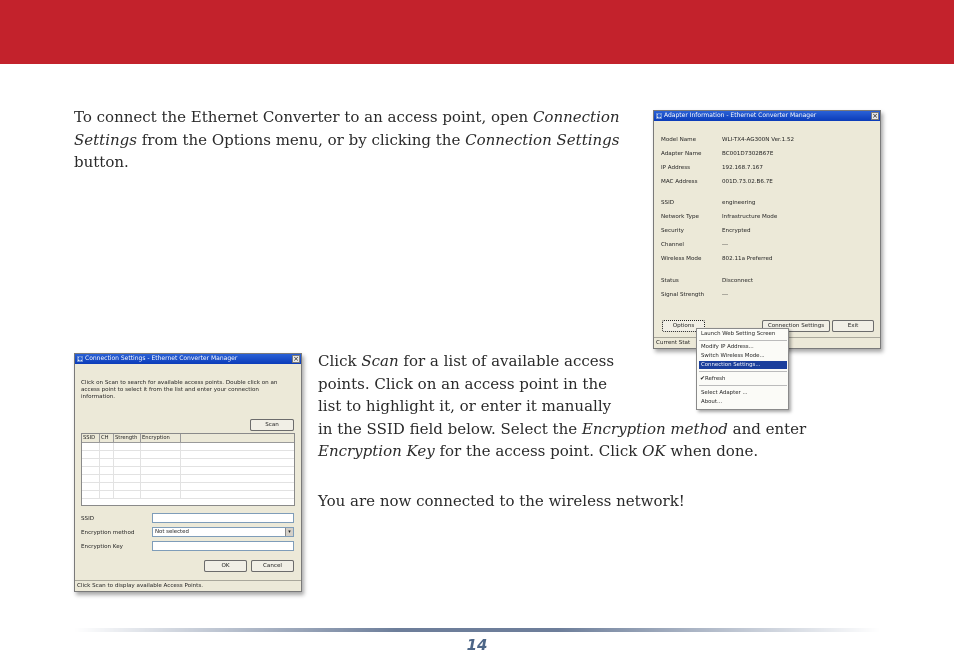 Image resolution: width=954 pixels, height=661 pixels. I want to click on scan-button: Scan, so click(272, 425).